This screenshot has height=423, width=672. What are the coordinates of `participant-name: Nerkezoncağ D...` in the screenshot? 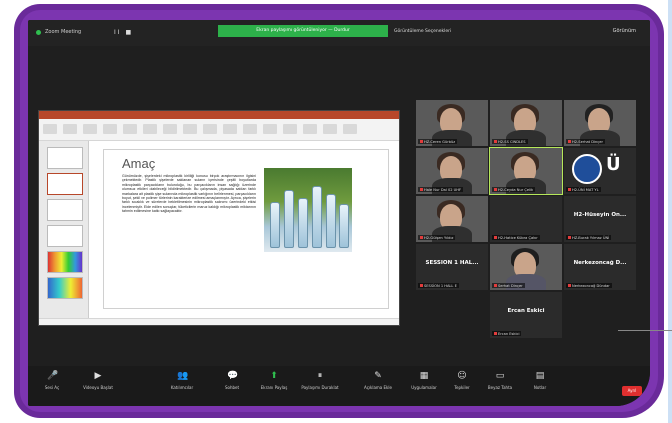 It's located at (600, 263).